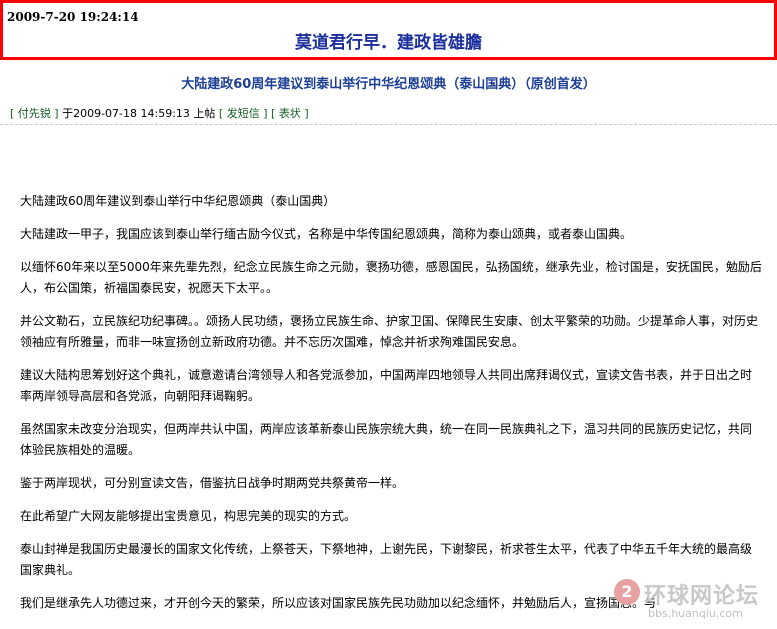 The width and height of the screenshot is (777, 629). I want to click on send-message-link: 发短信, so click(243, 113).